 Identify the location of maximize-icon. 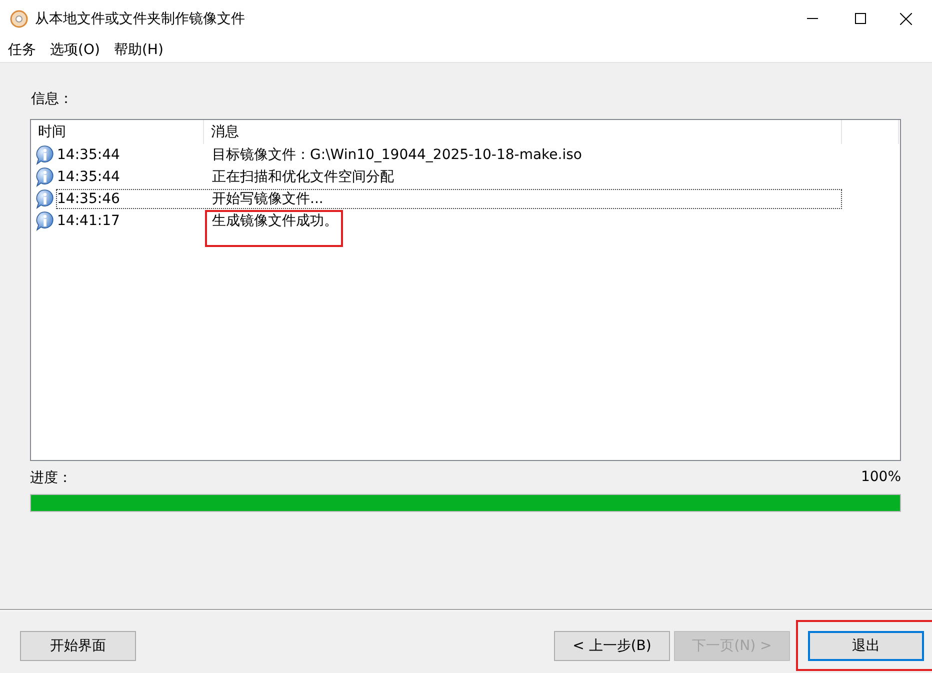
(860, 18).